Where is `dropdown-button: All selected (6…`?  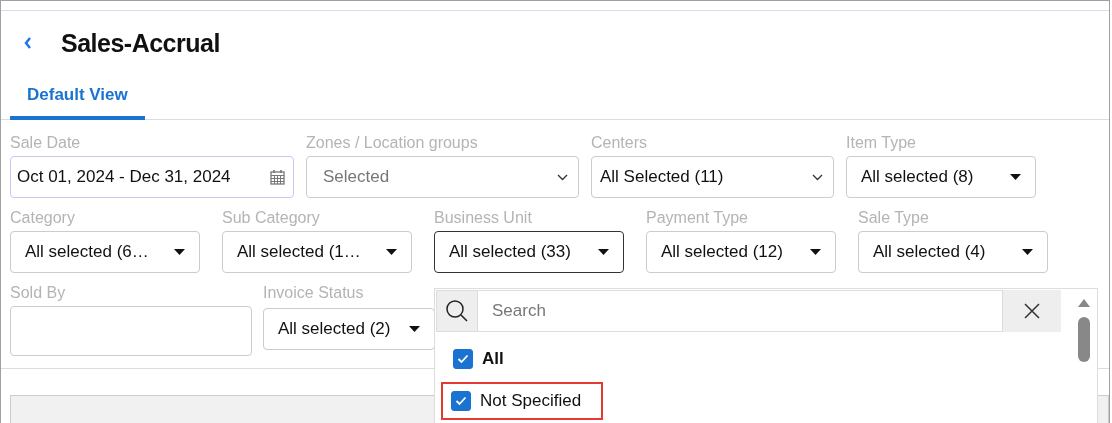 dropdown-button: All selected (6… is located at coordinates (105, 252).